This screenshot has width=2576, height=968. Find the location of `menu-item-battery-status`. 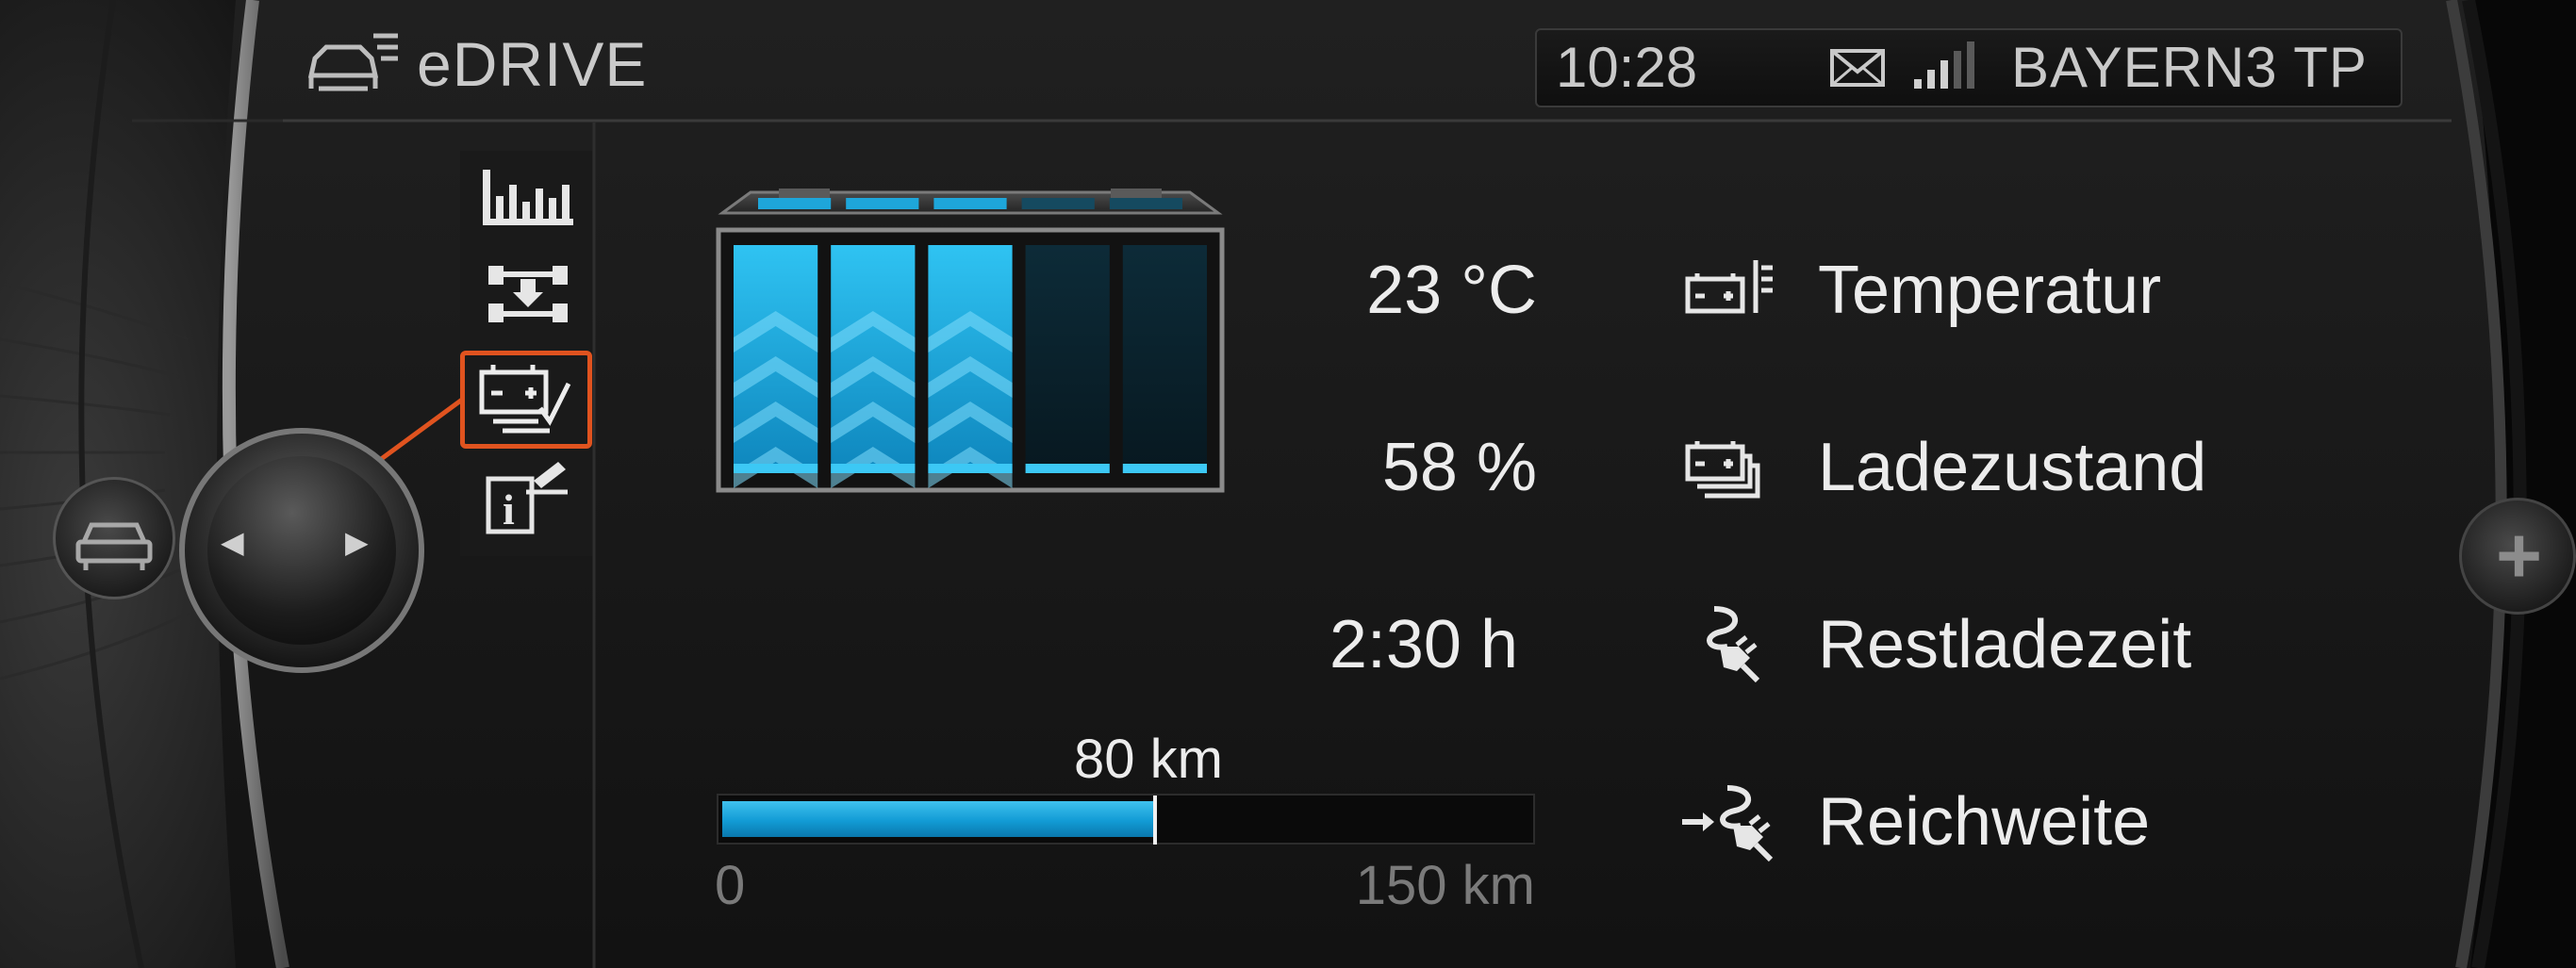

menu-item-battery-status is located at coordinates (526, 400).